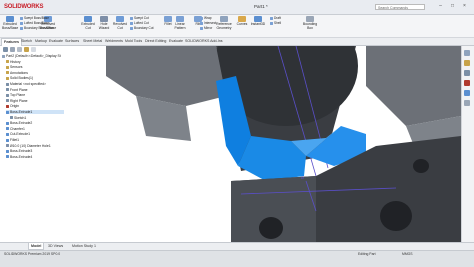 The height and width of the screenshot is (267, 474). What do you see at coordinates (35, 157) in the screenshot?
I see `tree-item: Boss-Extrude4` at bounding box center [35, 157].